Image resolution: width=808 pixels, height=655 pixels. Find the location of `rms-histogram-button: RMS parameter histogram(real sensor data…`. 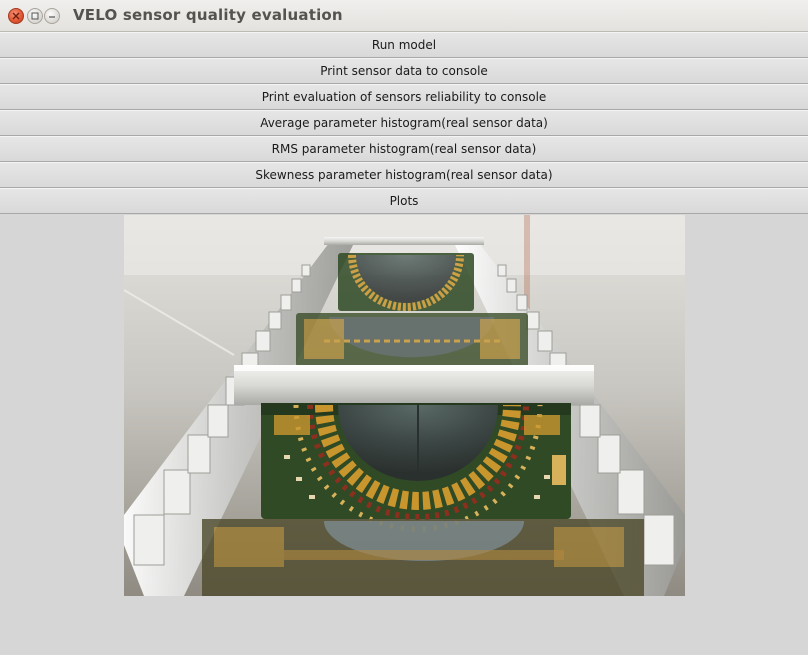

rms-histogram-button: RMS parameter histogram(real sensor data… is located at coordinates (404, 149).